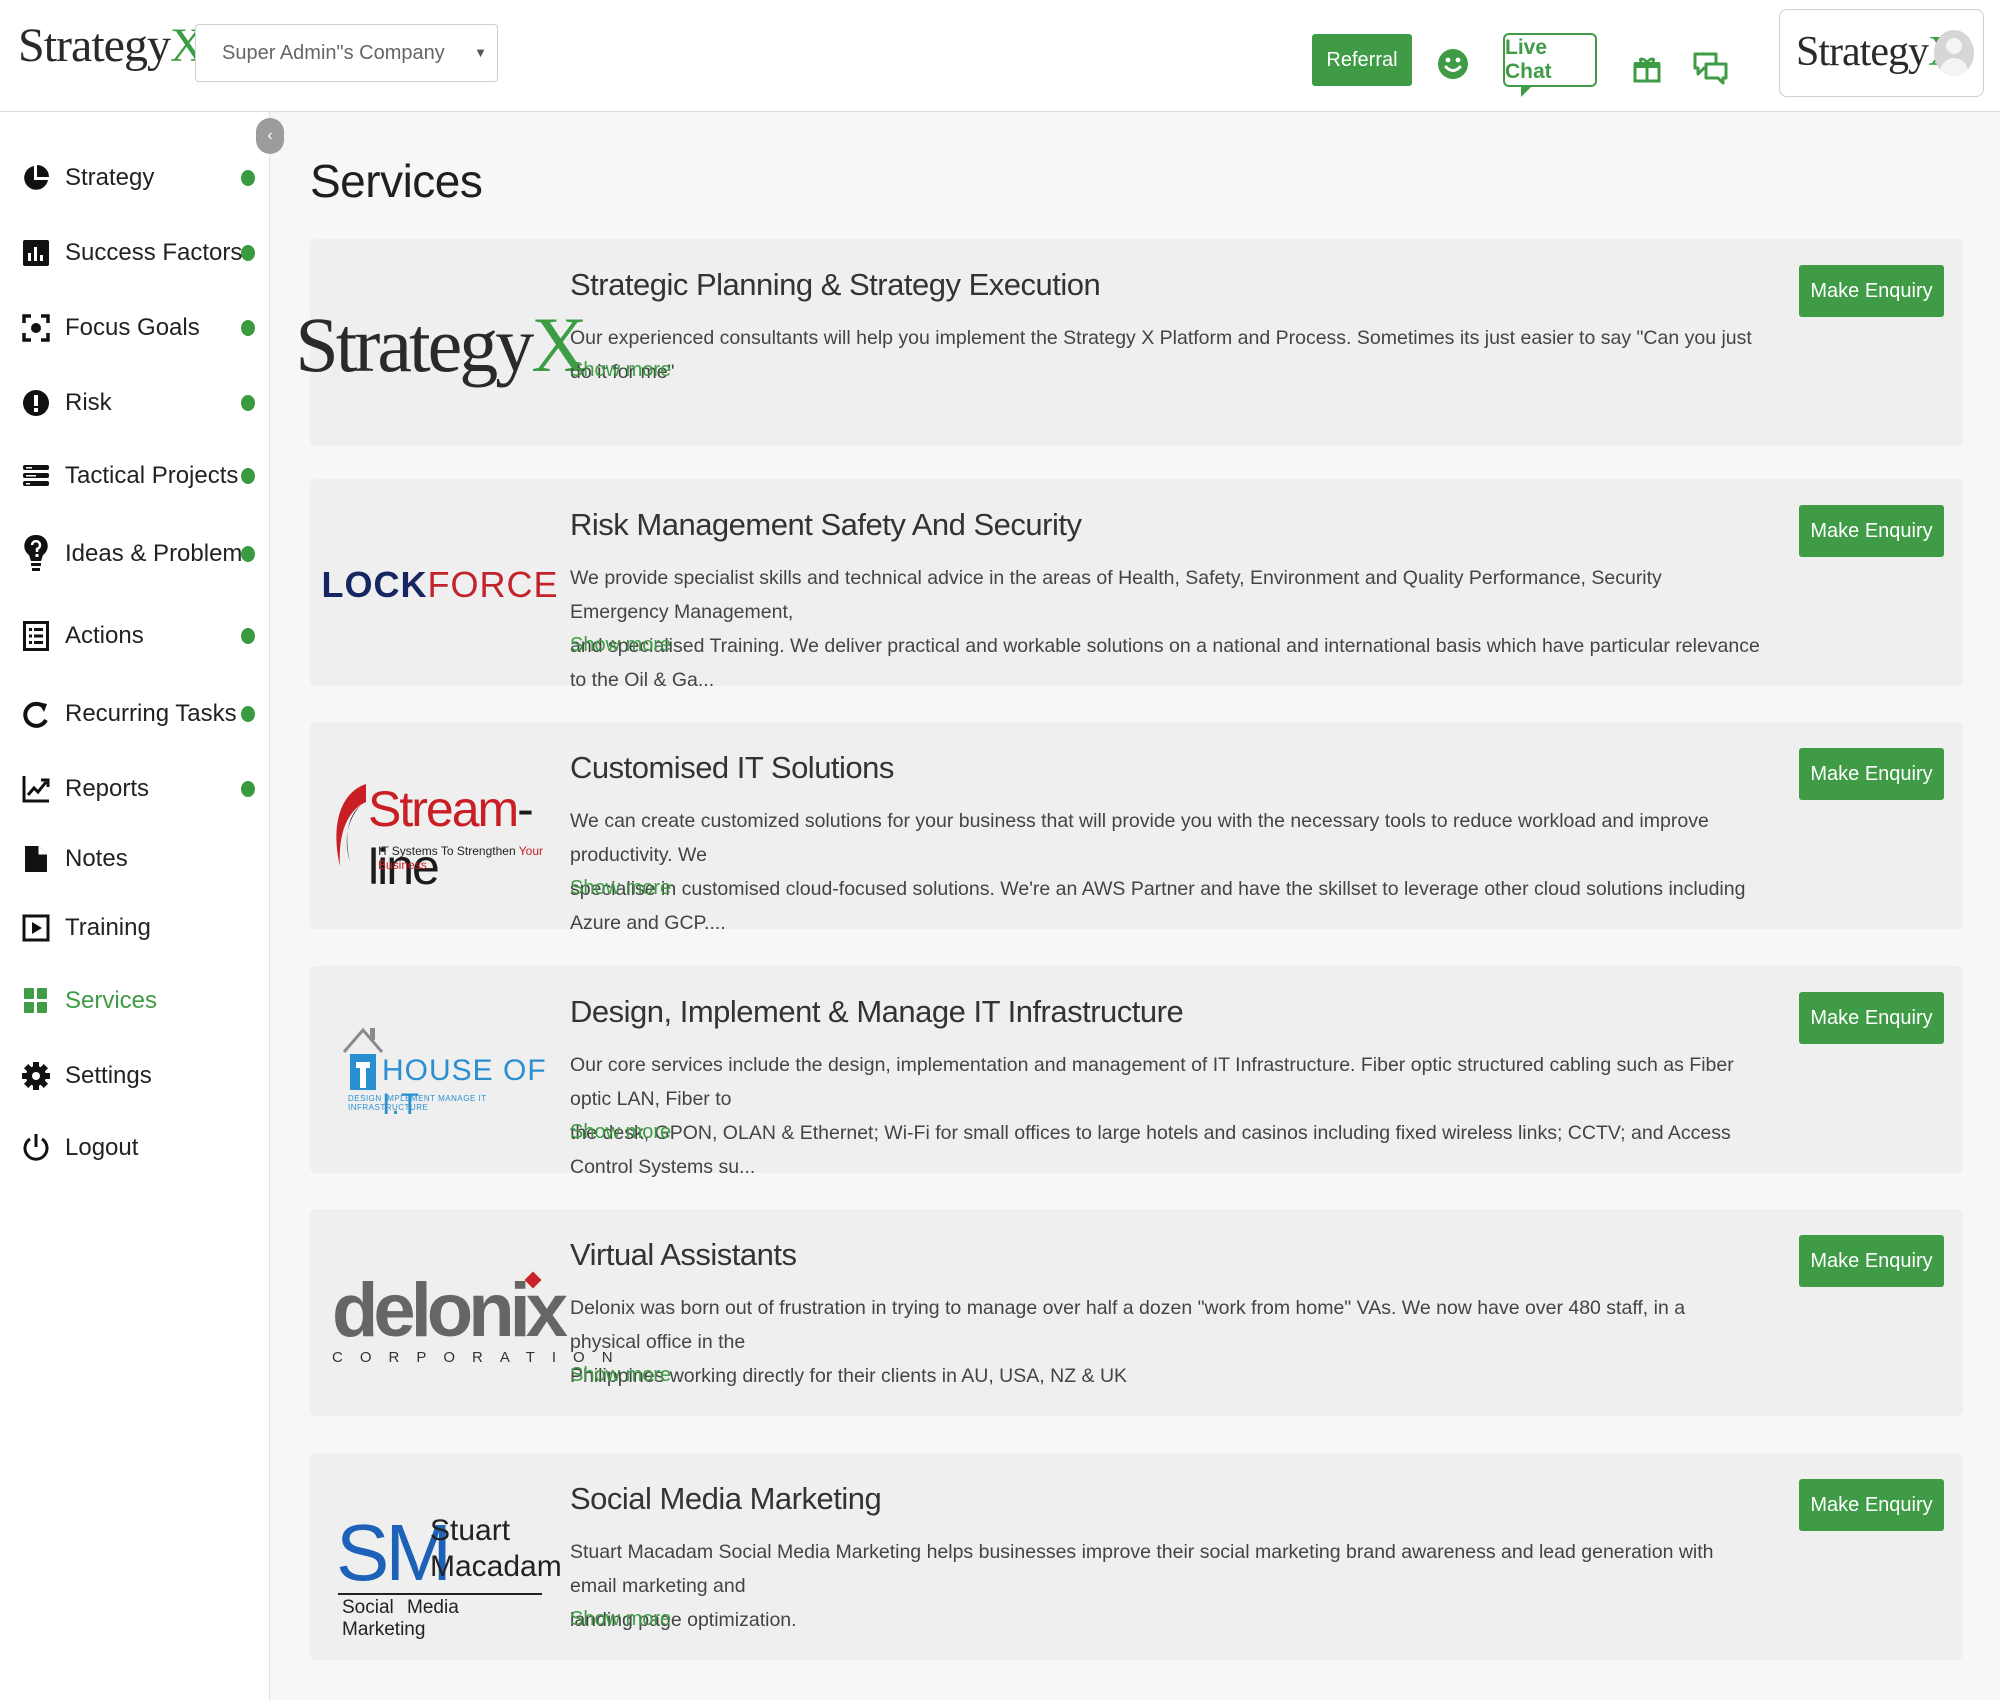  Describe the element at coordinates (104, 635) in the screenshot. I see `sidebar-item-label: Actions` at that location.